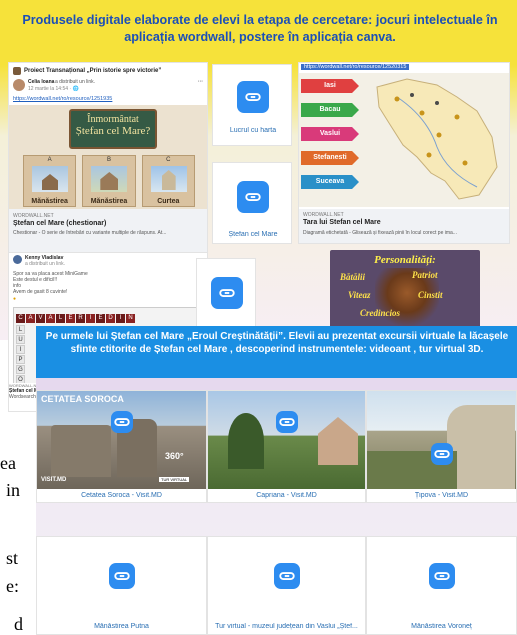 The width and height of the screenshot is (517, 635). I want to click on map-pin-label-bacau: Bacau, so click(330, 110).